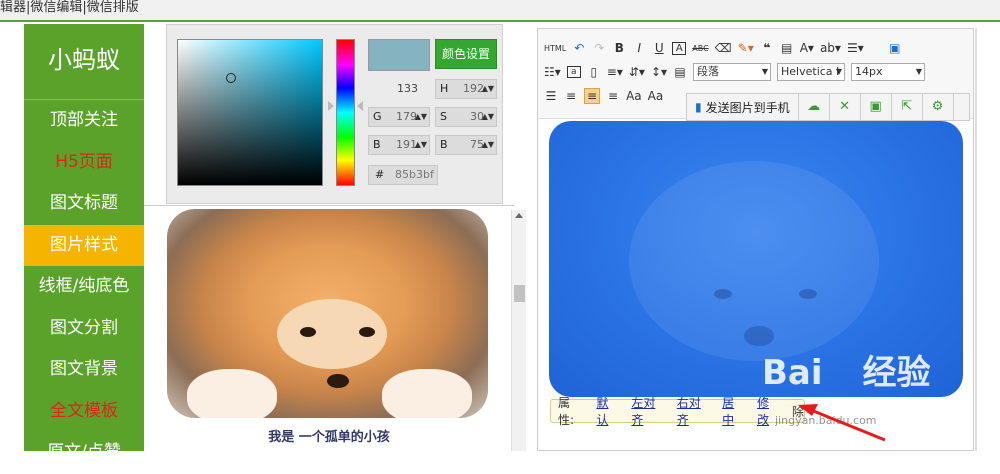  What do you see at coordinates (807, 48) in the screenshot?
I see `font-color-icon: A▾` at bounding box center [807, 48].